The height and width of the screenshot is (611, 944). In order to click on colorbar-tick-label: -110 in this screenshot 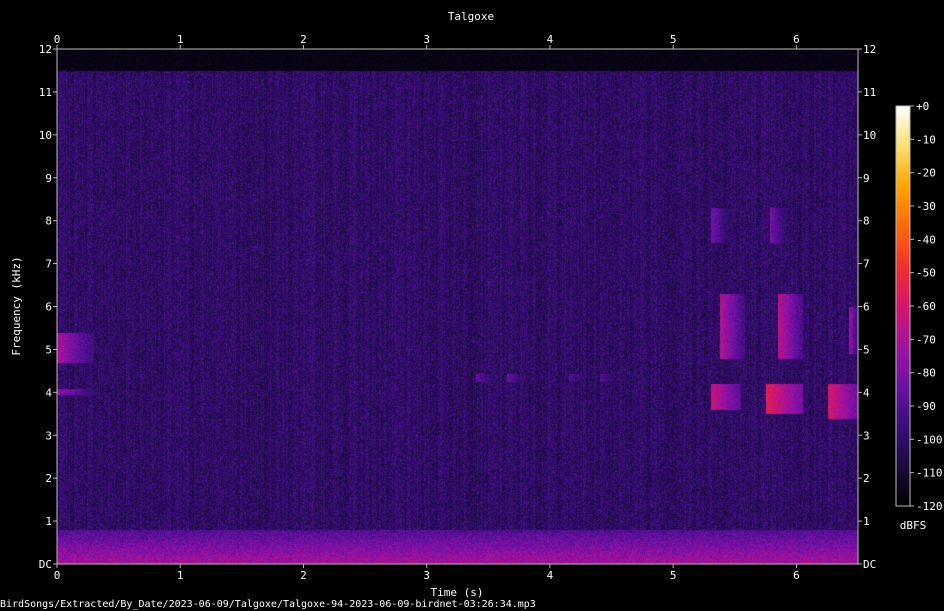, I will do `click(929, 473)`.